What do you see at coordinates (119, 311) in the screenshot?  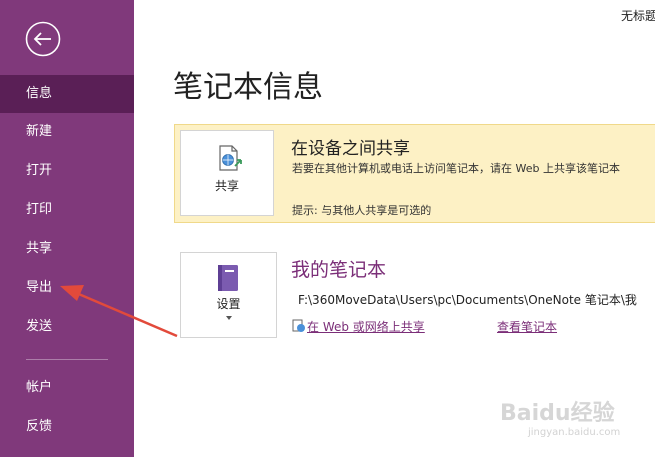 I see `annotation-arrow` at bounding box center [119, 311].